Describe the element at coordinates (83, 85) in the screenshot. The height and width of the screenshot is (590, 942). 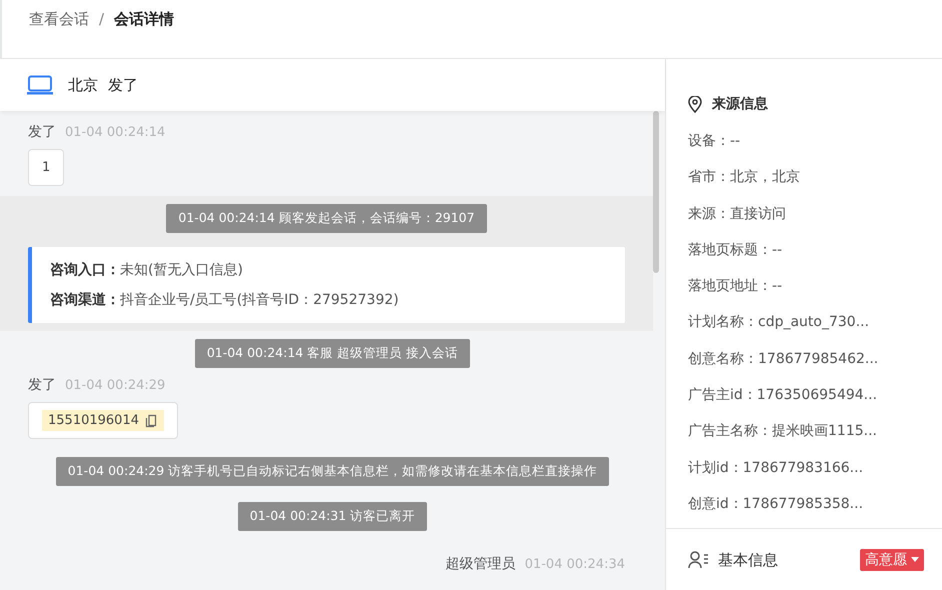
I see `visitor-location: 北京` at that location.